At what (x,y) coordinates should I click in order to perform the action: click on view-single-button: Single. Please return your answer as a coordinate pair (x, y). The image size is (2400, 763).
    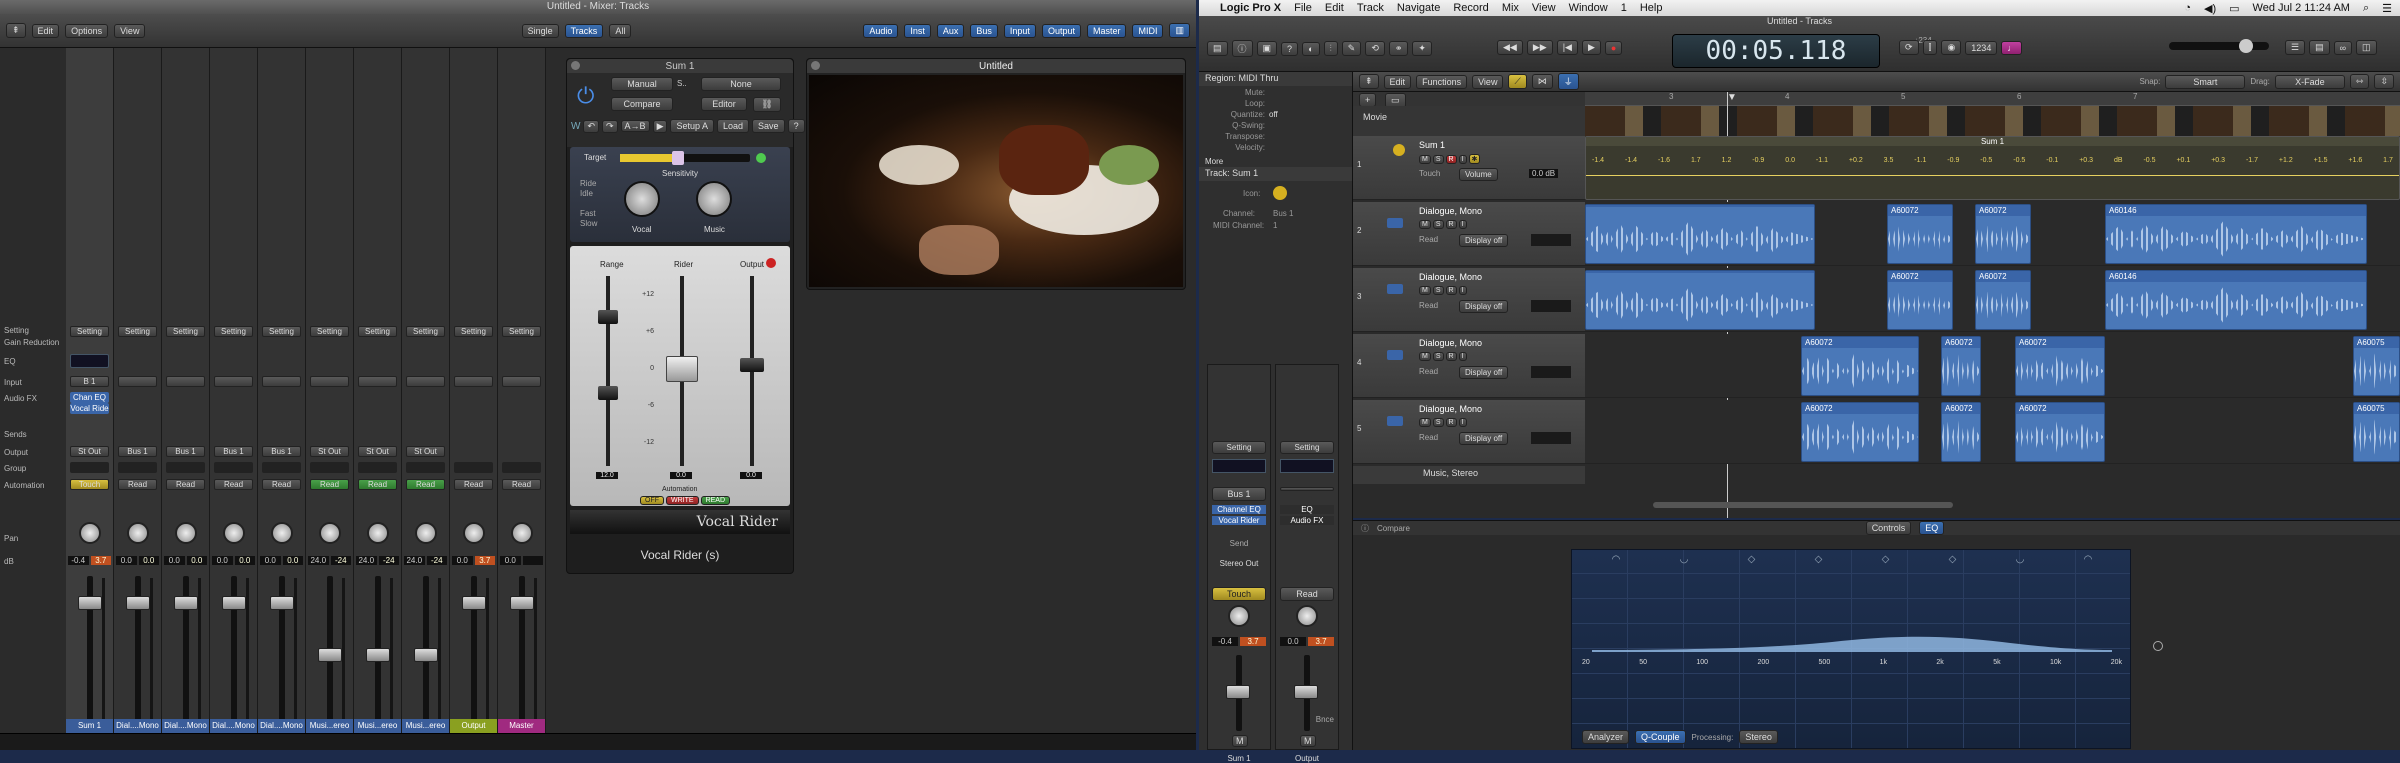
    Looking at the image, I should click on (540, 30).